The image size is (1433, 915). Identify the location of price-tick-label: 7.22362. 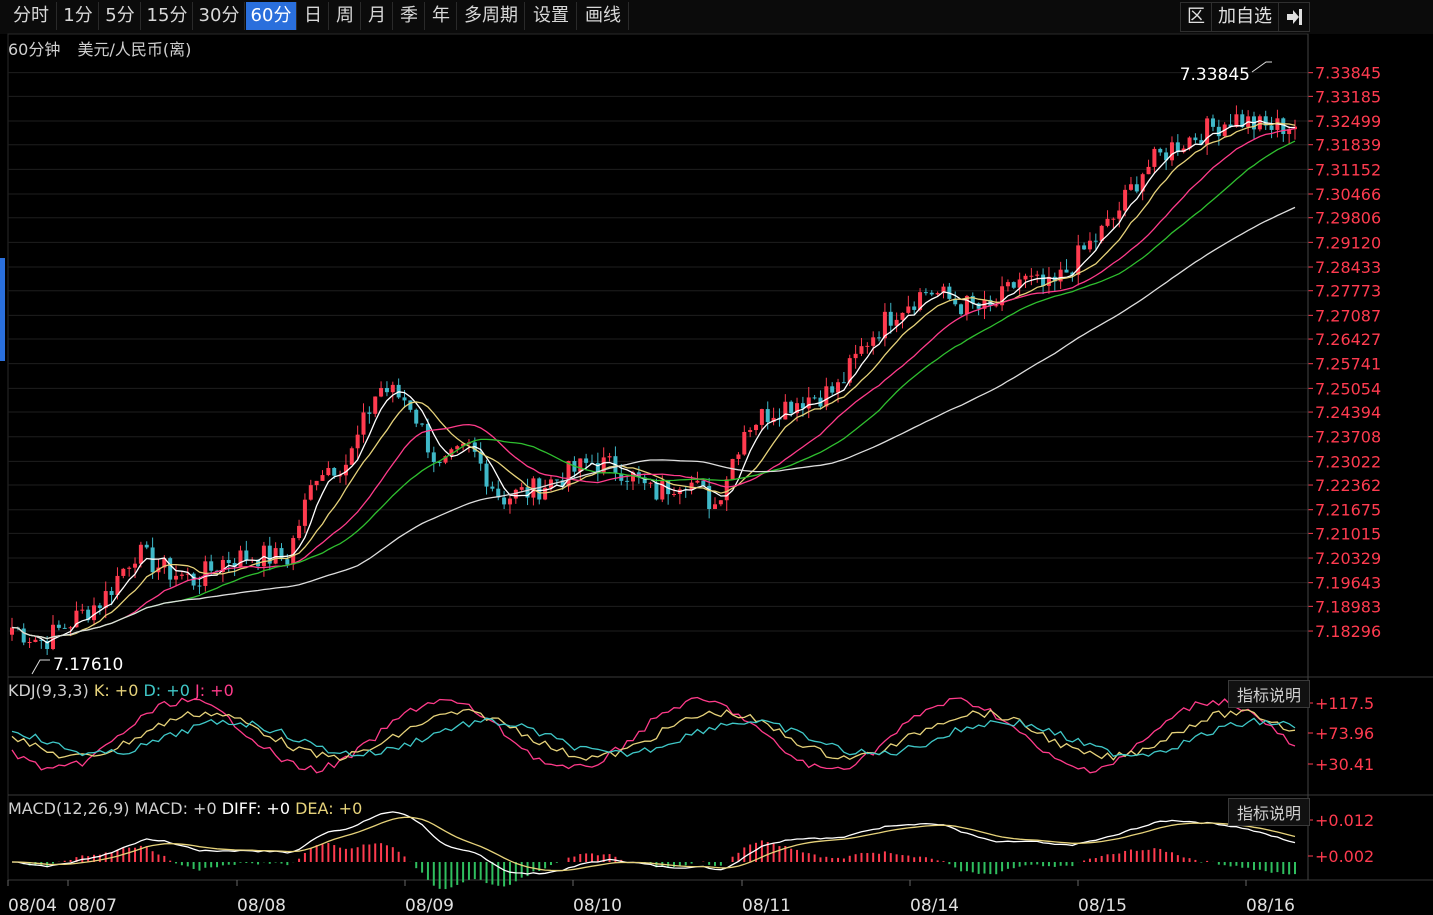
(1348, 485).